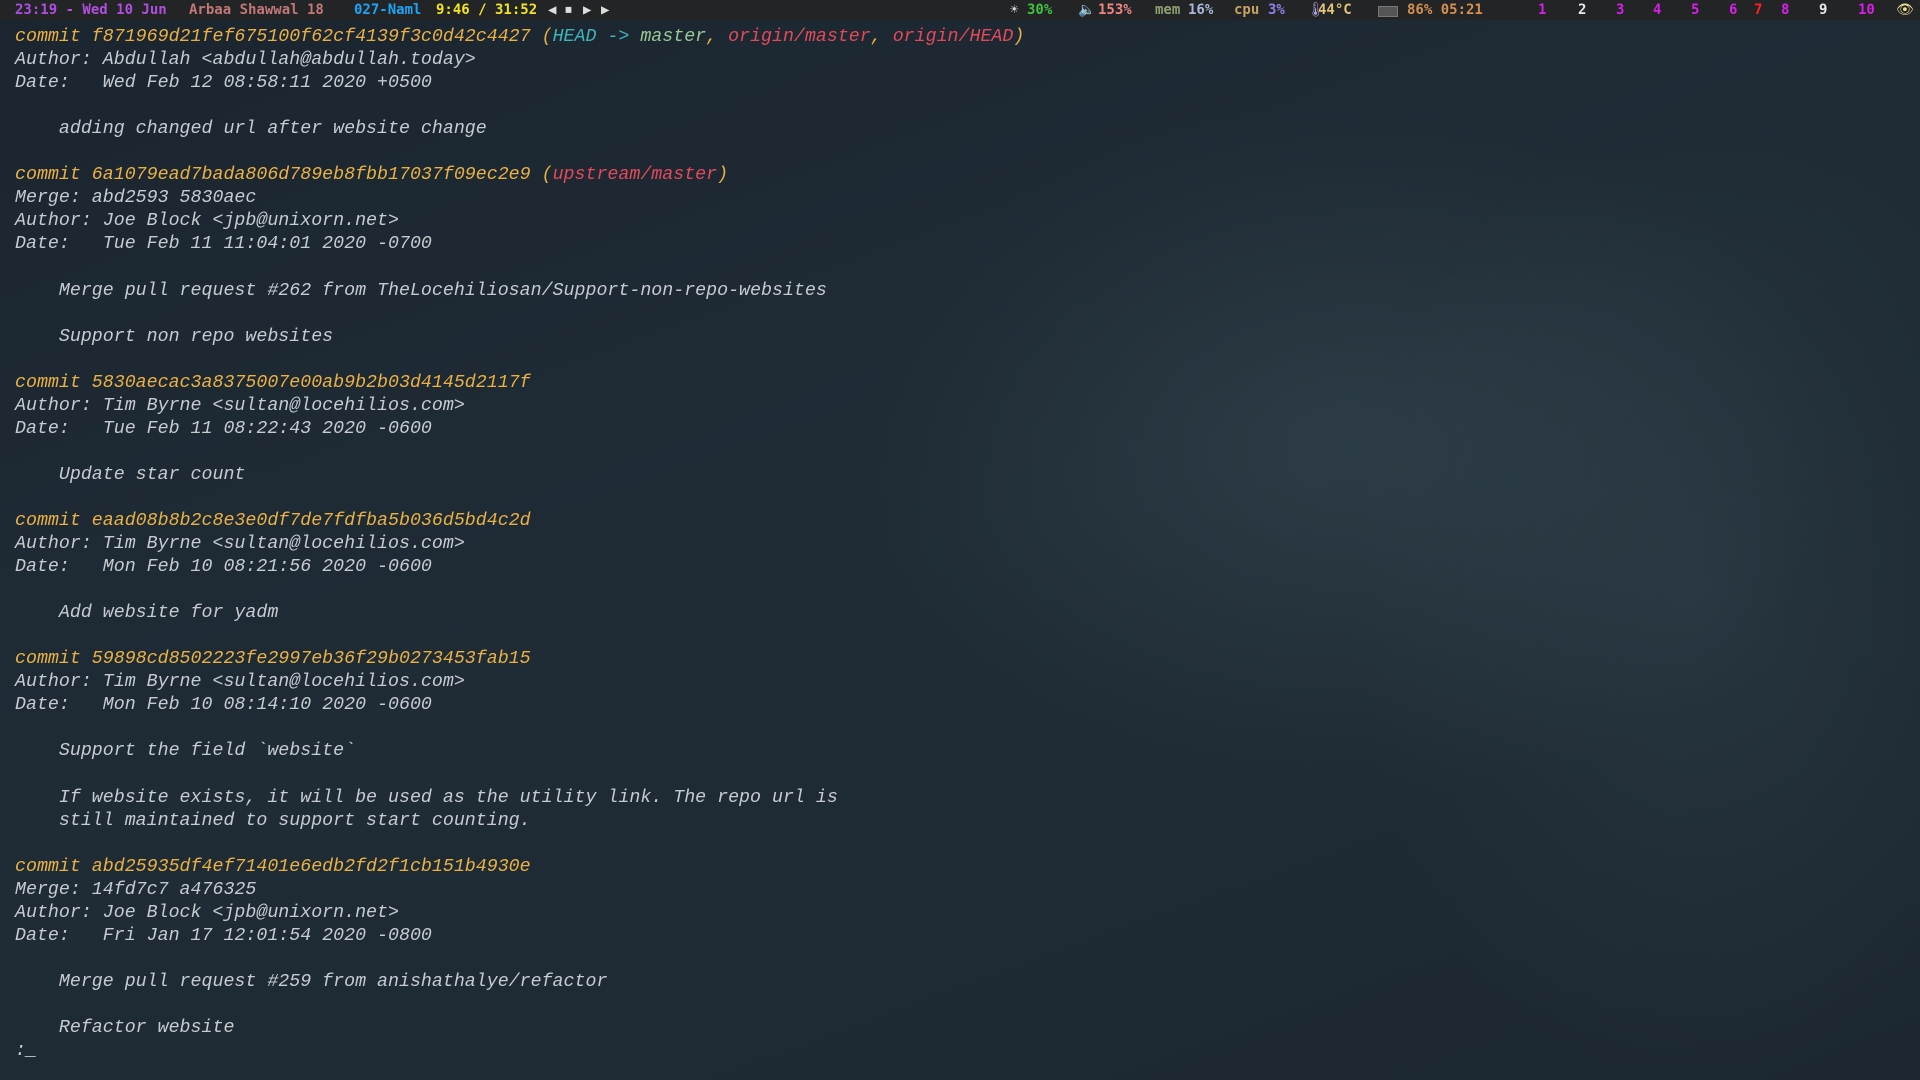 The width and height of the screenshot is (1920, 1080). What do you see at coordinates (519, 129) in the screenshot?
I see `terminal-line: adding changed url after website change` at bounding box center [519, 129].